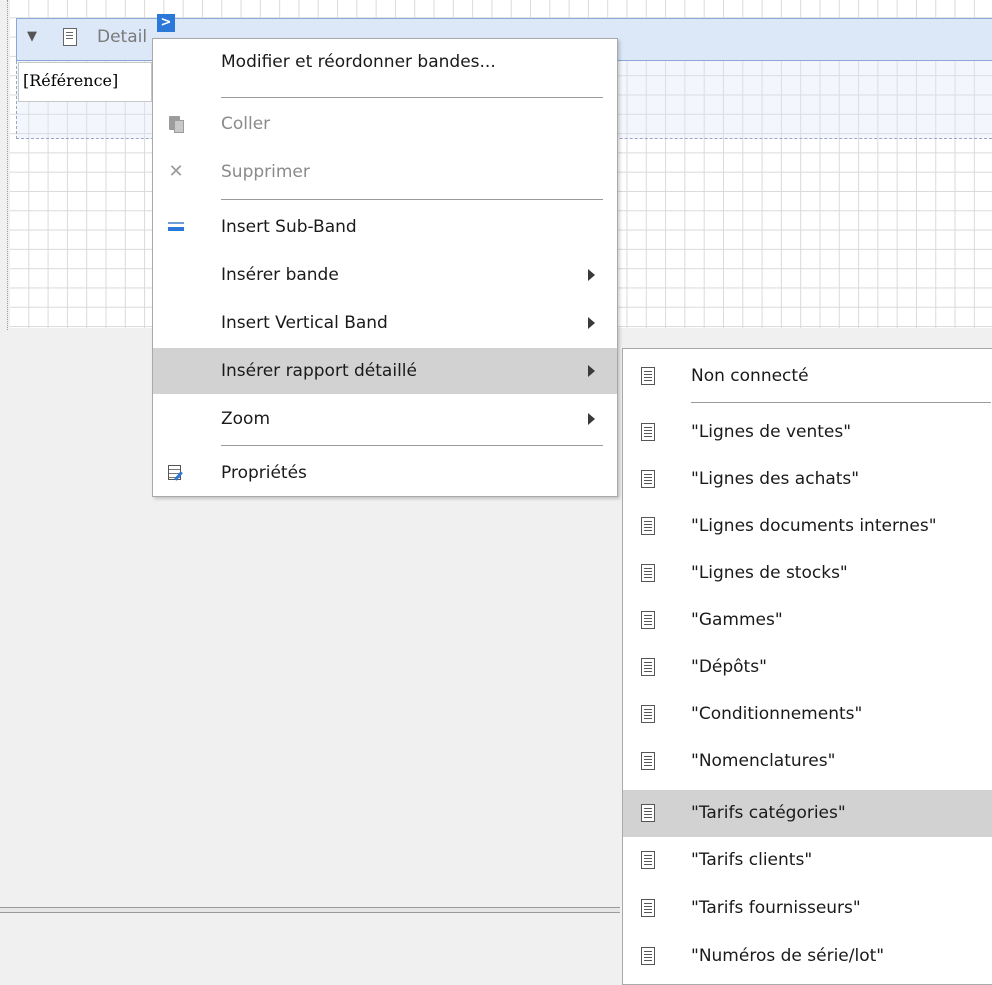 Image resolution: width=992 pixels, height=985 pixels. I want to click on submenu-item-label: "Lignes de ventes", so click(771, 432).